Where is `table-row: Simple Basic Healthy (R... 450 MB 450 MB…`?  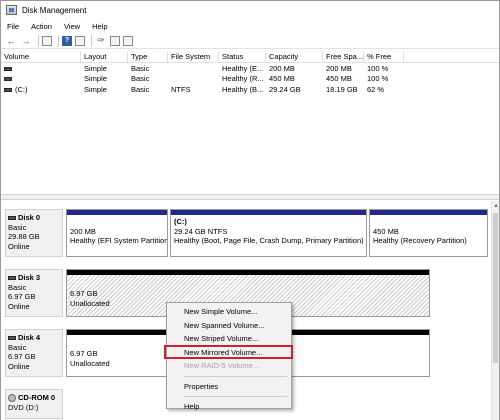
table-row: Simple Basic Healthy (R... 450 MB 450 MB… is located at coordinates (250, 79).